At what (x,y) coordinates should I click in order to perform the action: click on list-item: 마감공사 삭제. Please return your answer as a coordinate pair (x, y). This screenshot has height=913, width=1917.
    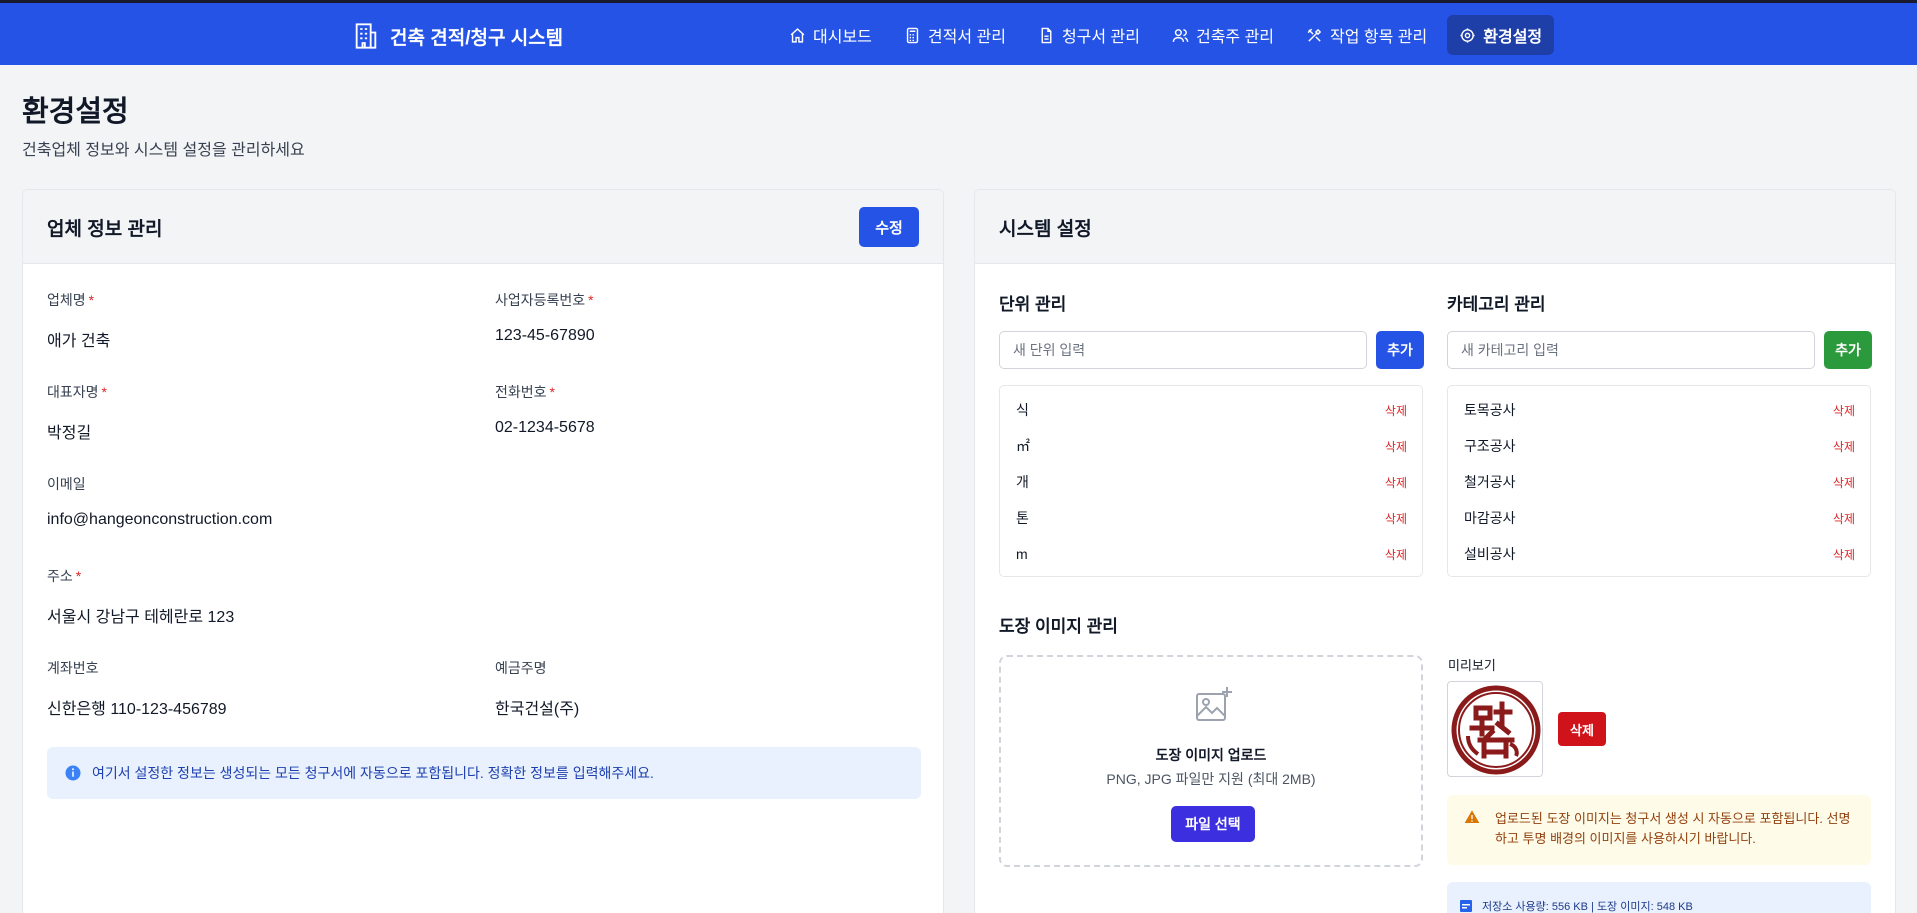
    Looking at the image, I should click on (1659, 518).